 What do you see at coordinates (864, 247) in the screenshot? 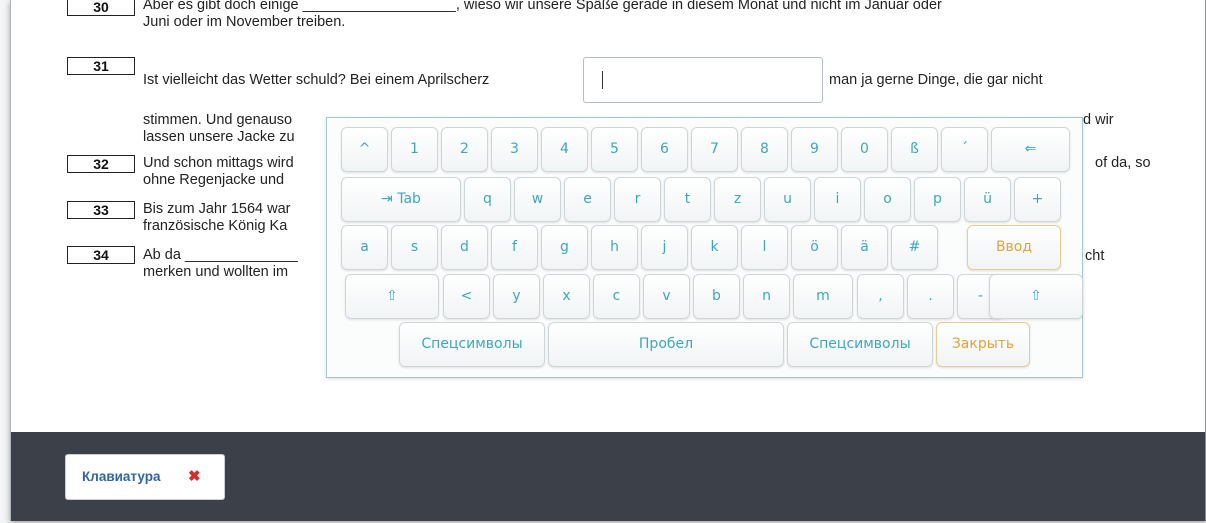
I see `key-a-umlaut: ä` at bounding box center [864, 247].